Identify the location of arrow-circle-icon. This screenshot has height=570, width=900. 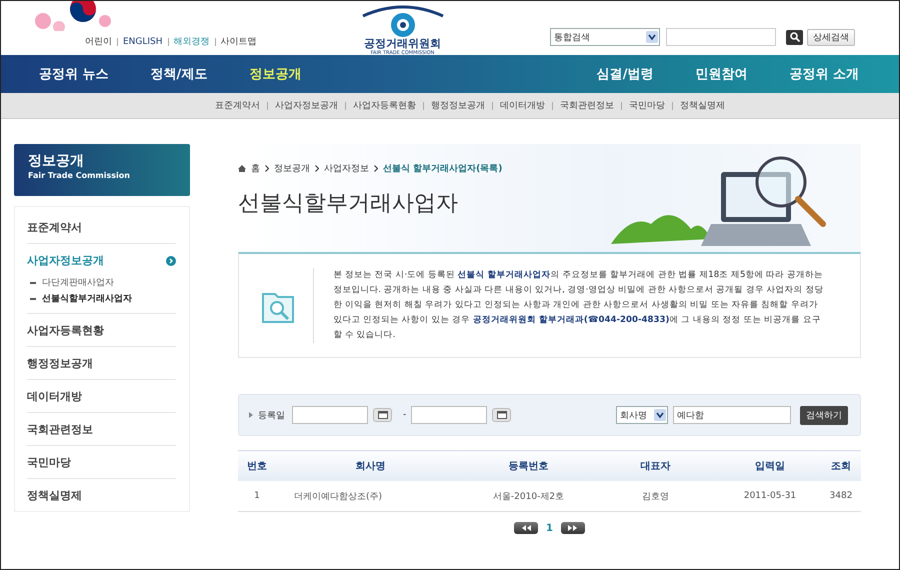
(171, 261).